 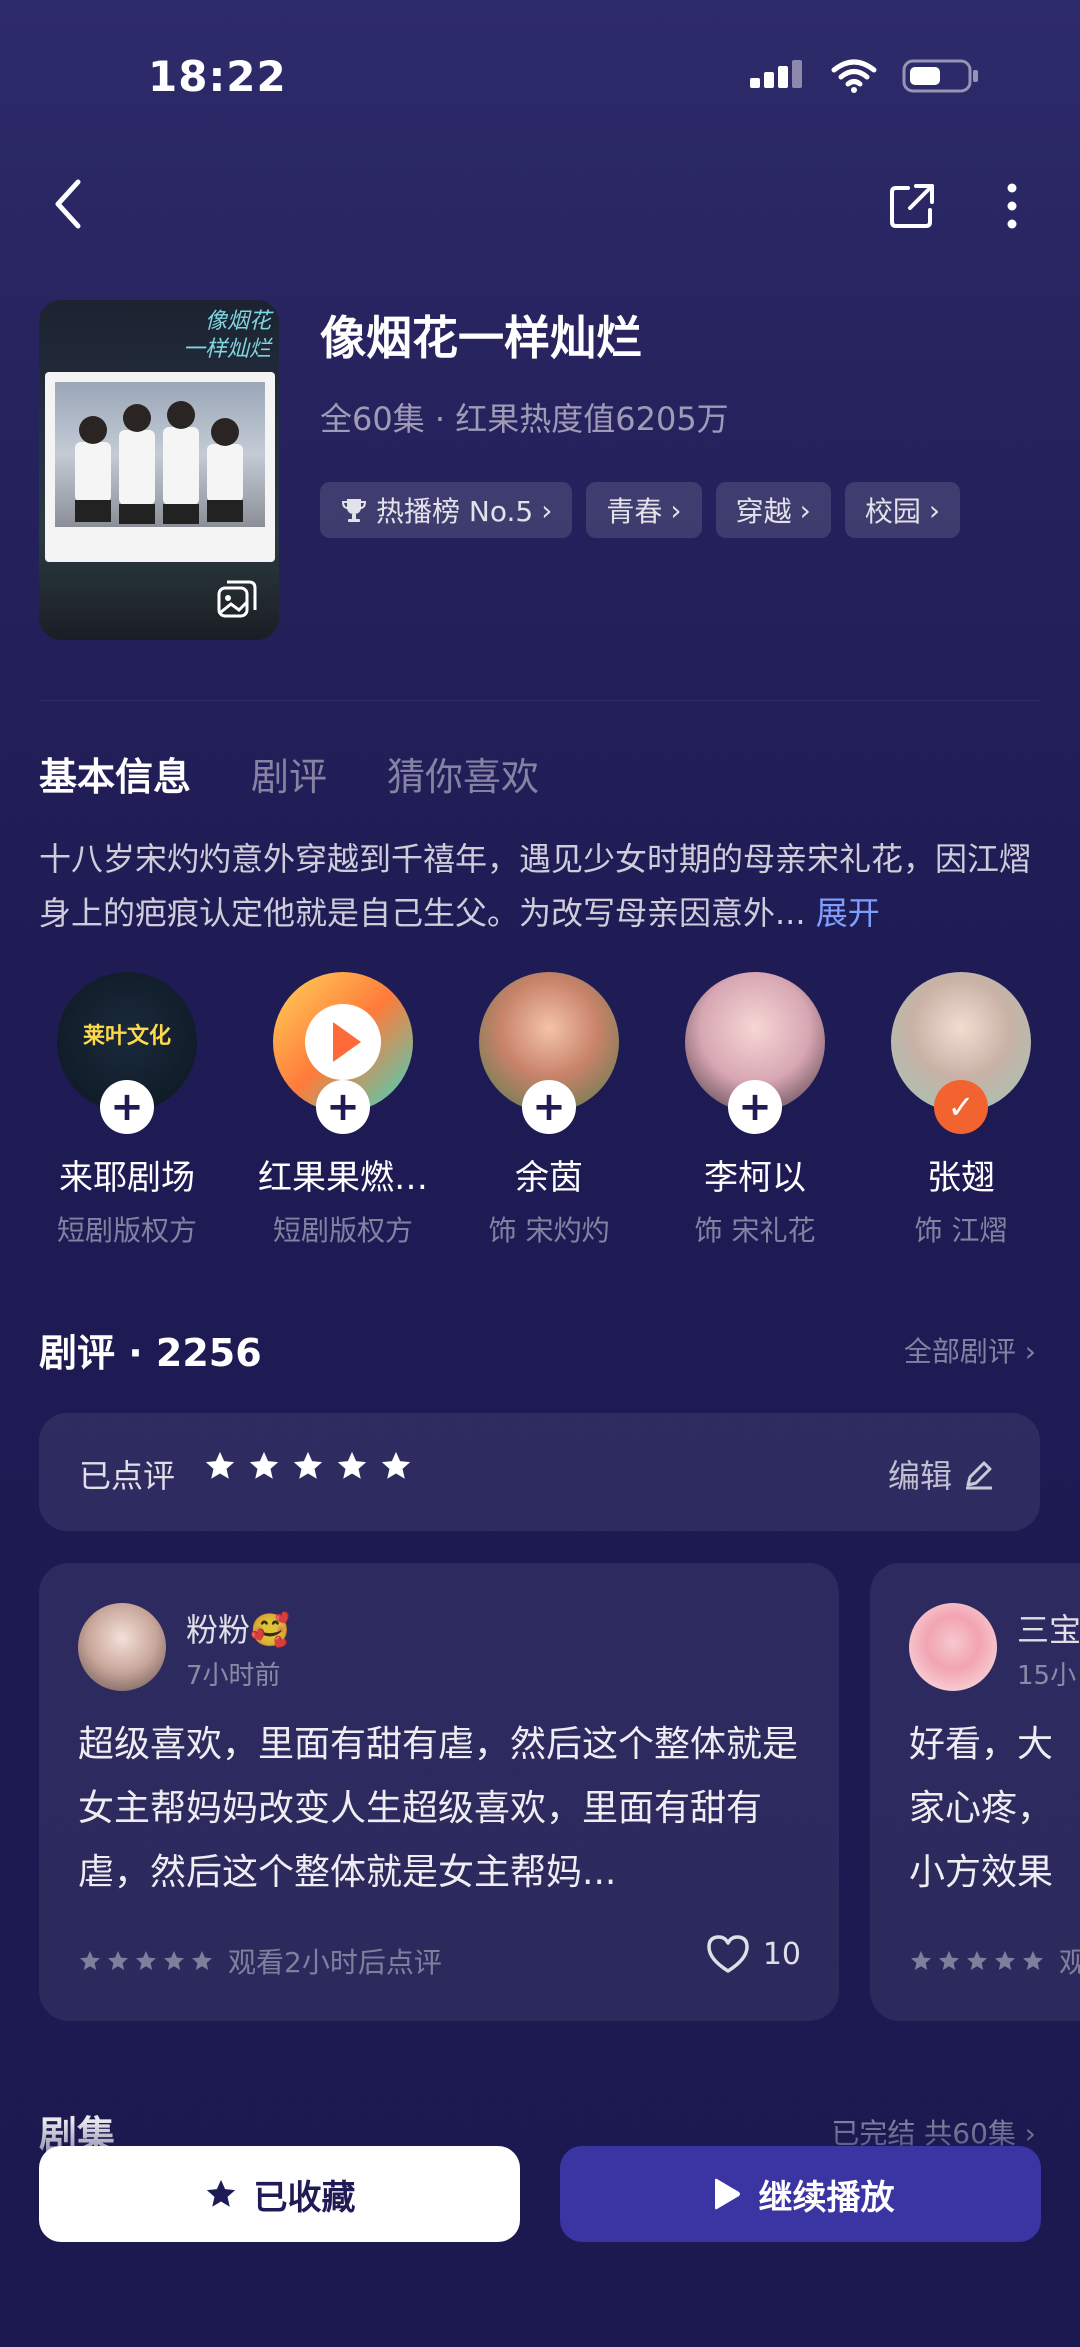 I want to click on status-icons, so click(x=865, y=76).